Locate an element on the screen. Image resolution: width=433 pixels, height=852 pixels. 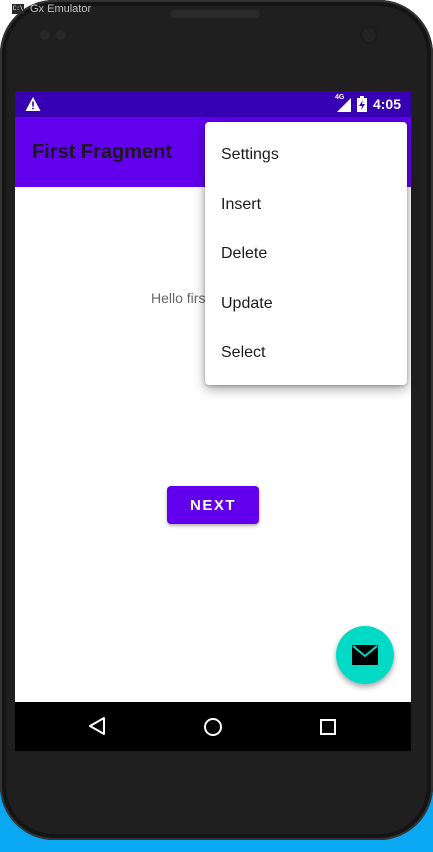
window-title: Gx Emulator is located at coordinates (61, 9).